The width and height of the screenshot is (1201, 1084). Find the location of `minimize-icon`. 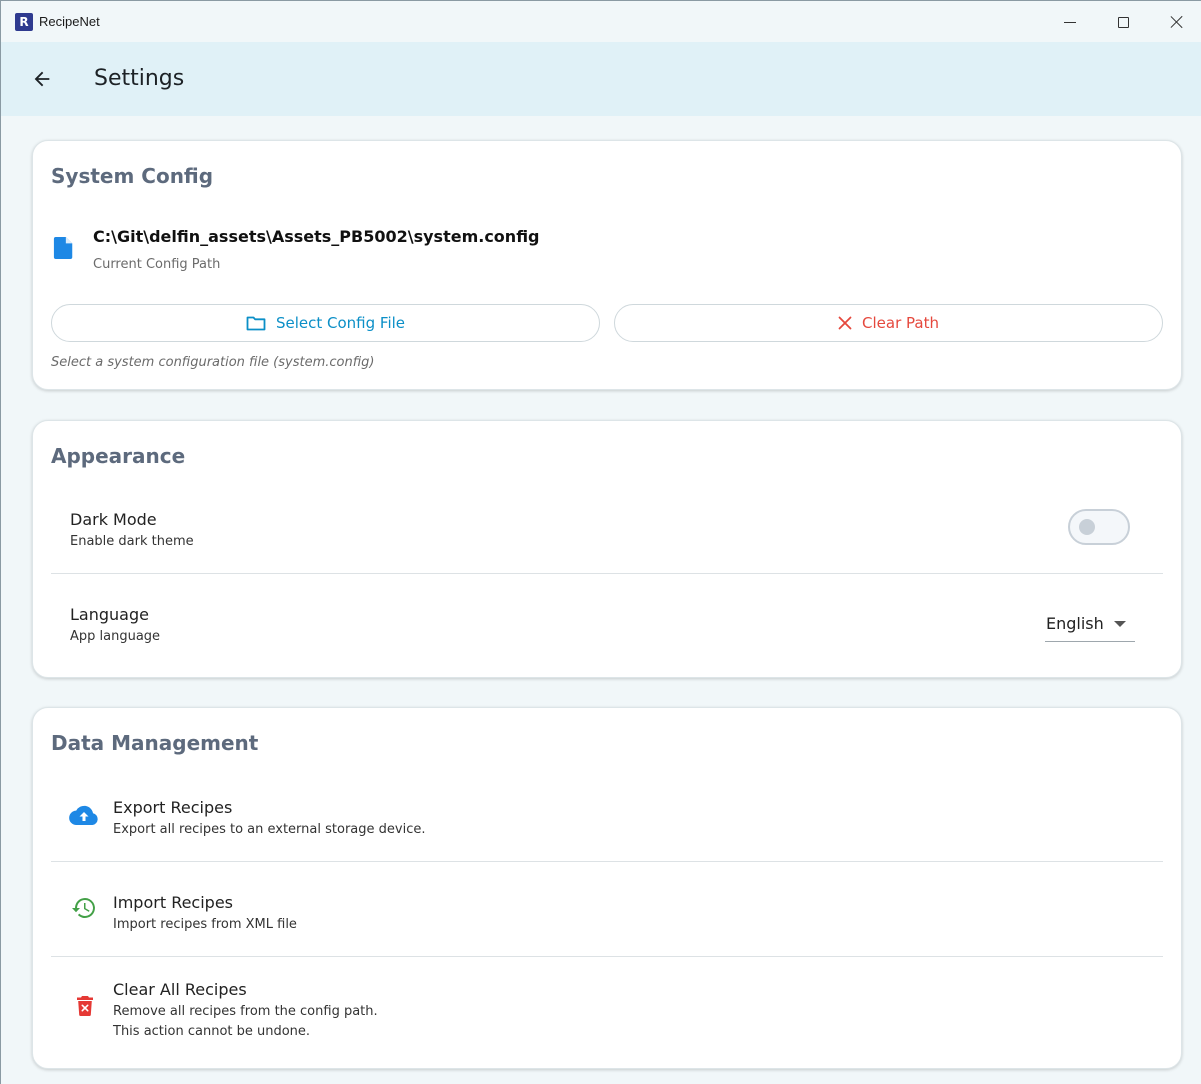

minimize-icon is located at coordinates (1070, 22).